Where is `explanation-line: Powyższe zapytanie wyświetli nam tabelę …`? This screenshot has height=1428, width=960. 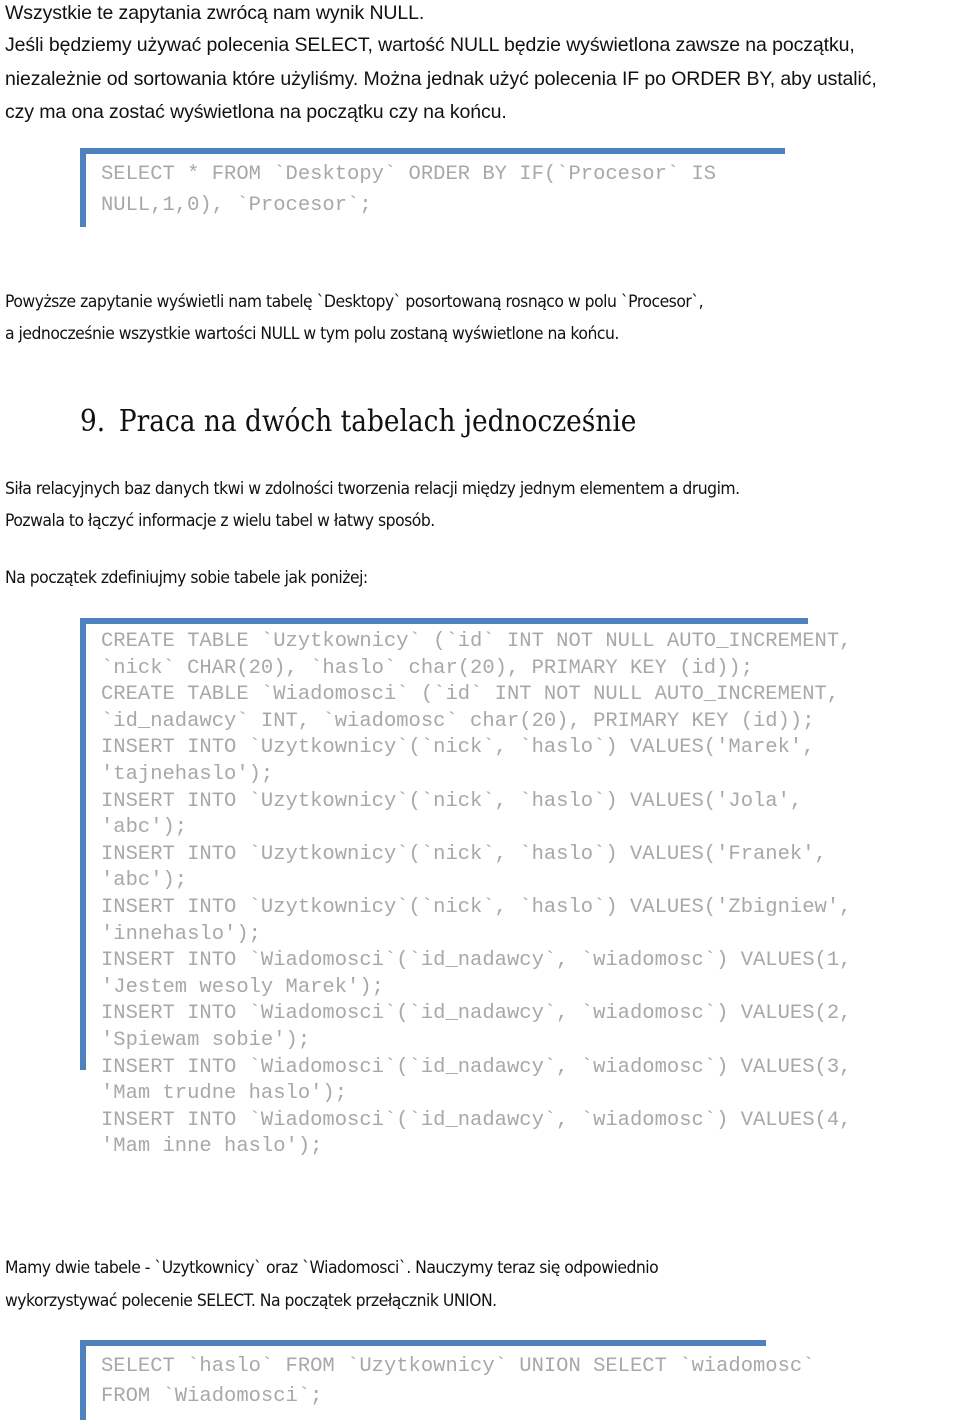 explanation-line: Powyższe zapytanie wyświetli nam tabelę … is located at coordinates (354, 302).